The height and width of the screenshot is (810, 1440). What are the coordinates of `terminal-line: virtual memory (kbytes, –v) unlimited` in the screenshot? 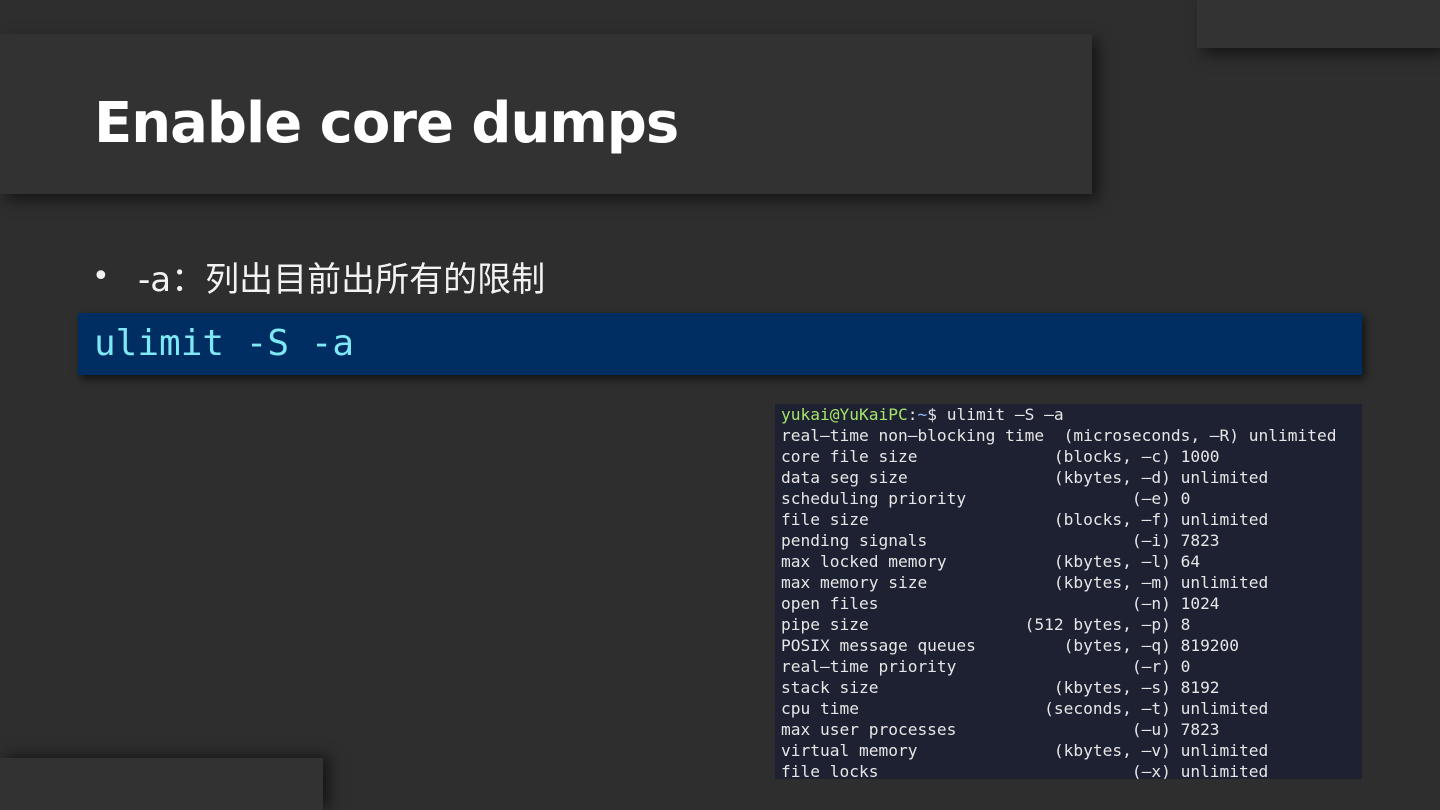 It's located at (1025, 750).